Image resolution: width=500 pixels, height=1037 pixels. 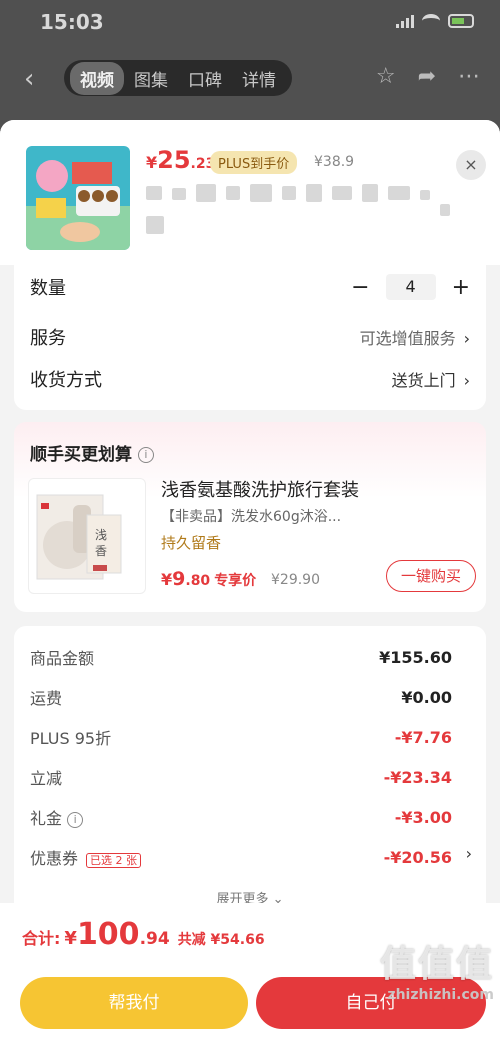 What do you see at coordinates (181, 160) in the screenshot?
I see `product-price: ¥25.23` at bounding box center [181, 160].